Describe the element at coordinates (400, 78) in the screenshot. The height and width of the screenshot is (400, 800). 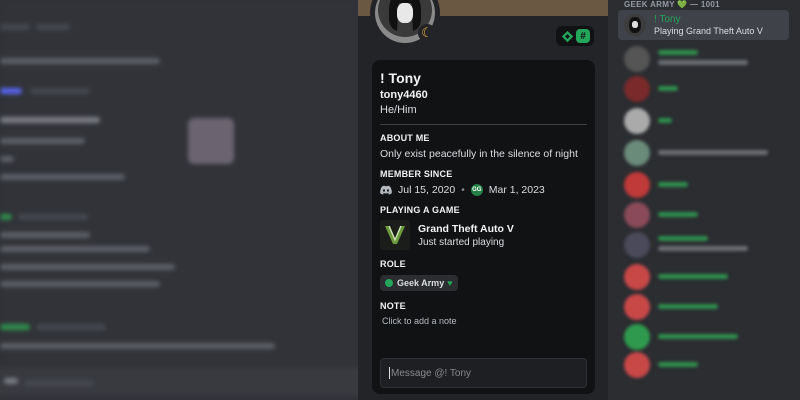
I see `profile-display-name: ! Tony` at that location.